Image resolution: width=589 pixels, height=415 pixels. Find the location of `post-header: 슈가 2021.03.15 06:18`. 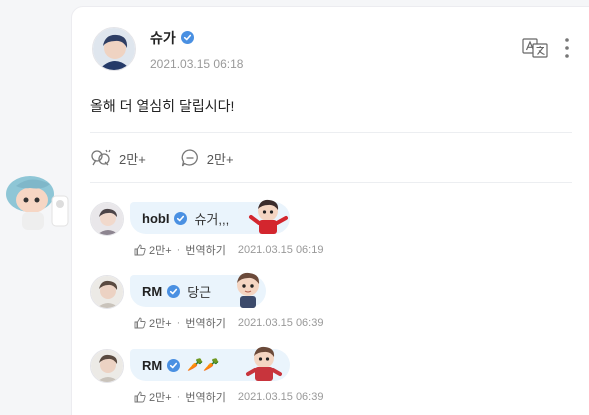

post-header: 슈가 2021.03.15 06:18 is located at coordinates (167, 49).